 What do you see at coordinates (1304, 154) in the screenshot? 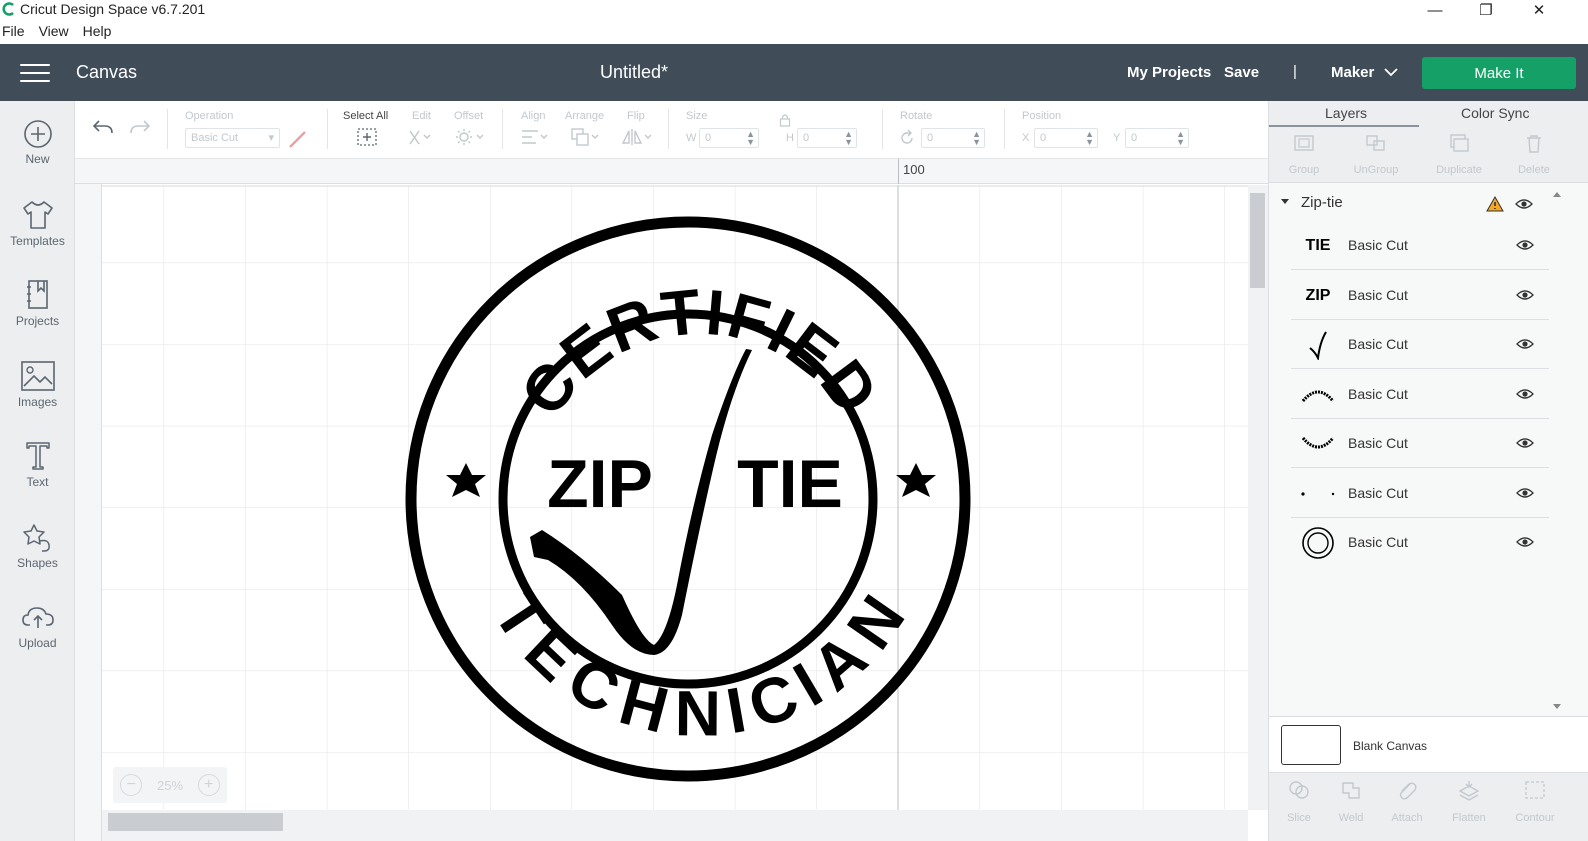
I see `group-button: Group` at bounding box center [1304, 154].